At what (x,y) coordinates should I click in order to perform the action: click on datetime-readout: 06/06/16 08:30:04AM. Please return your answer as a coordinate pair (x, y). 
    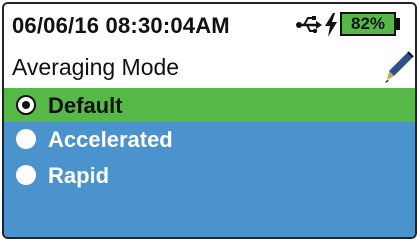
    Looking at the image, I should click on (121, 25).